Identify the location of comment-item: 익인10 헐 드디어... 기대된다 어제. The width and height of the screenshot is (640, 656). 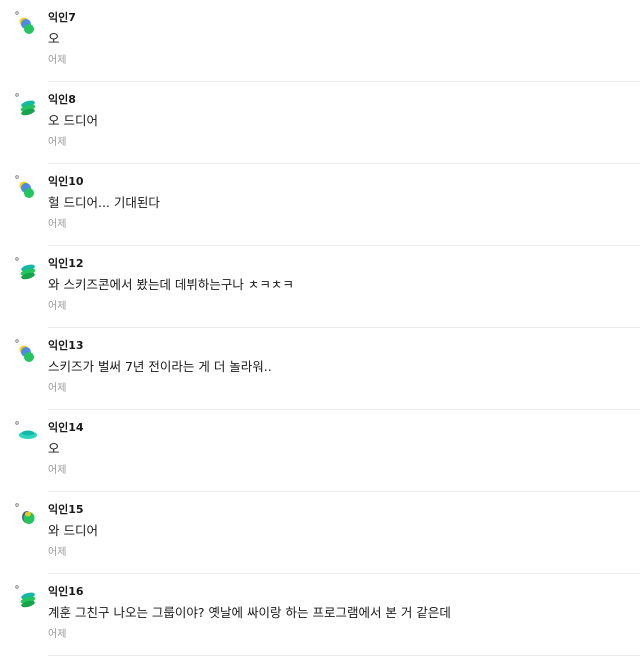
(320, 205).